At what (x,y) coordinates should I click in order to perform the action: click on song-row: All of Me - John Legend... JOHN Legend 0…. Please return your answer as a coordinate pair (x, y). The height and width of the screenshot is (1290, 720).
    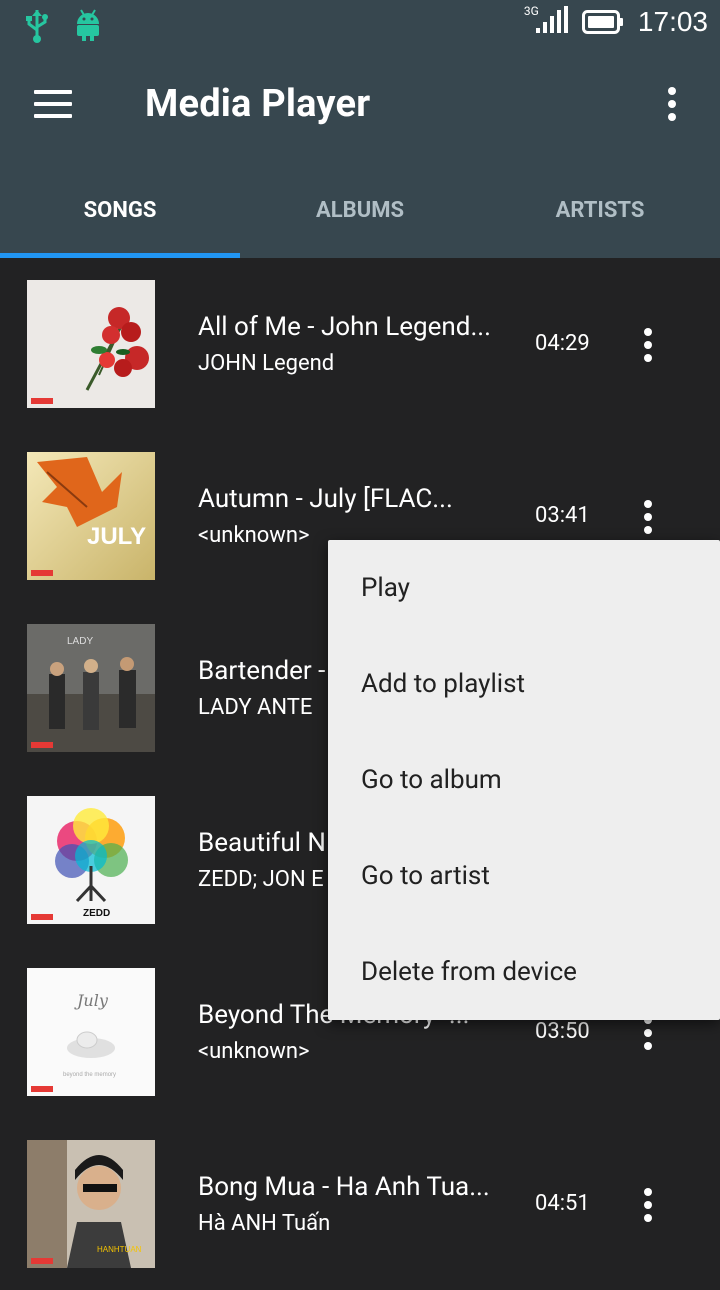
    Looking at the image, I should click on (360, 344).